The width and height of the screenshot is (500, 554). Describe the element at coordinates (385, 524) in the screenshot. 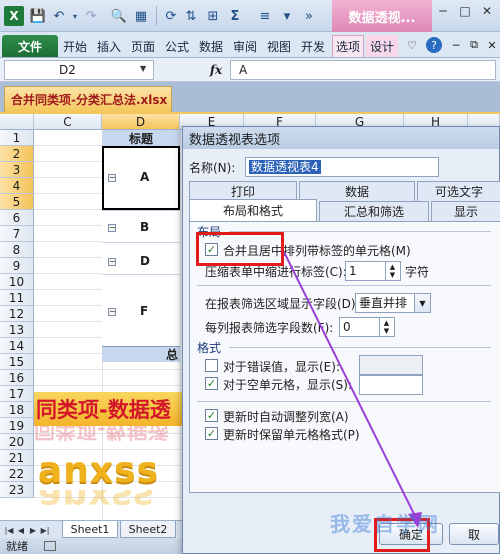

I see `site-watermark: 我爱自学网` at that location.